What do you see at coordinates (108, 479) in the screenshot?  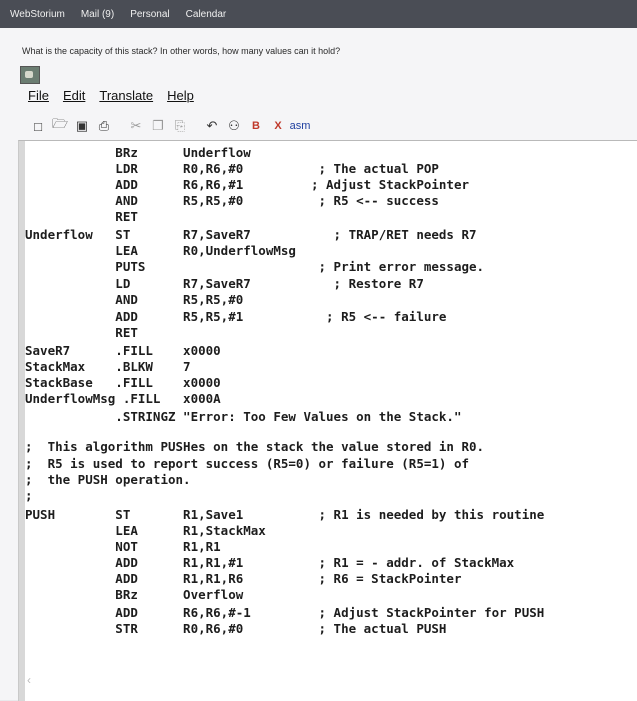 I see `comment-line: ; the PUSH operation.` at bounding box center [108, 479].